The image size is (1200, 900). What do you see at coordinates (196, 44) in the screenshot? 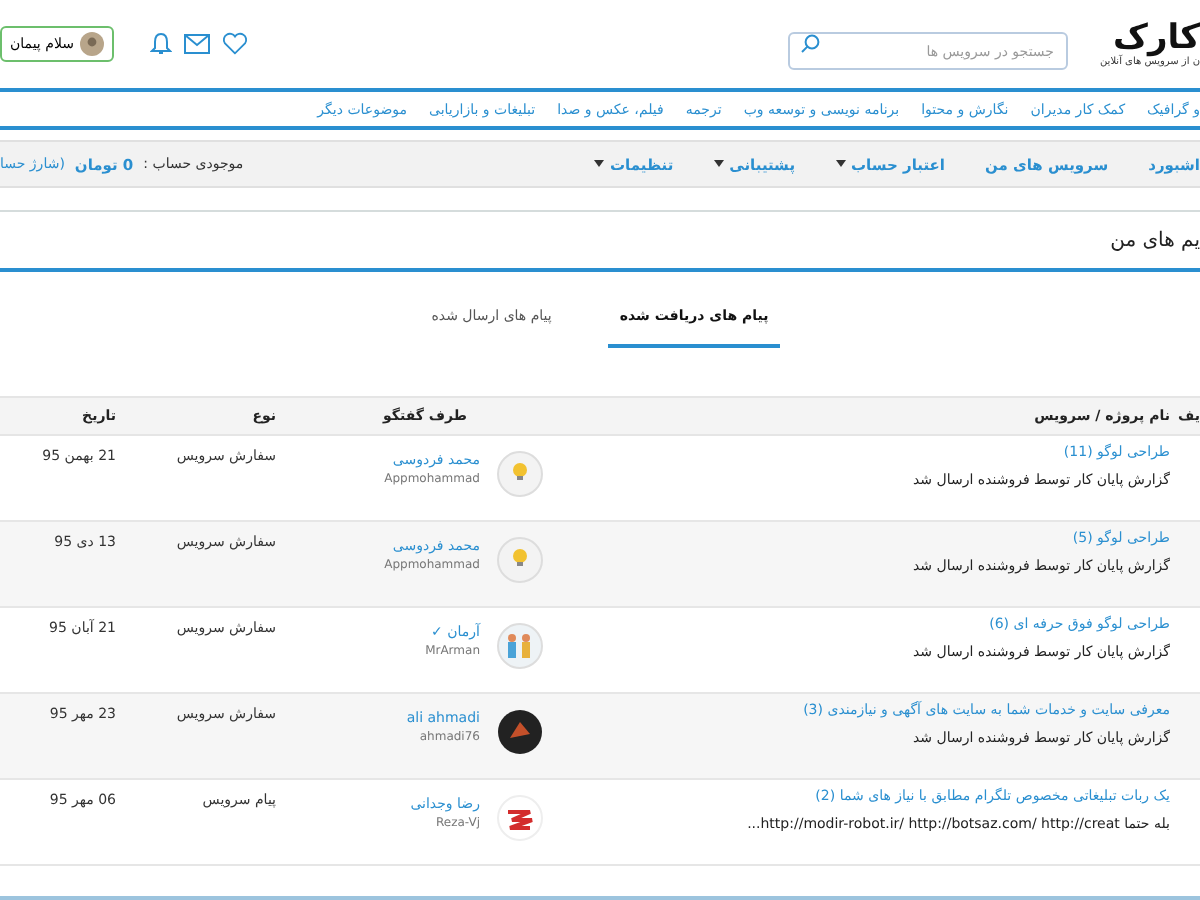
I see `mail-icon` at bounding box center [196, 44].